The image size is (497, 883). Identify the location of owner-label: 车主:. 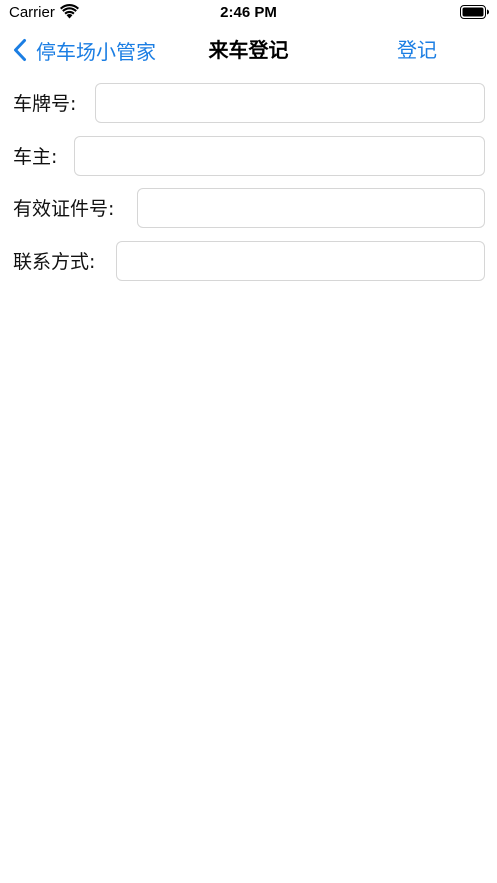
(35, 157).